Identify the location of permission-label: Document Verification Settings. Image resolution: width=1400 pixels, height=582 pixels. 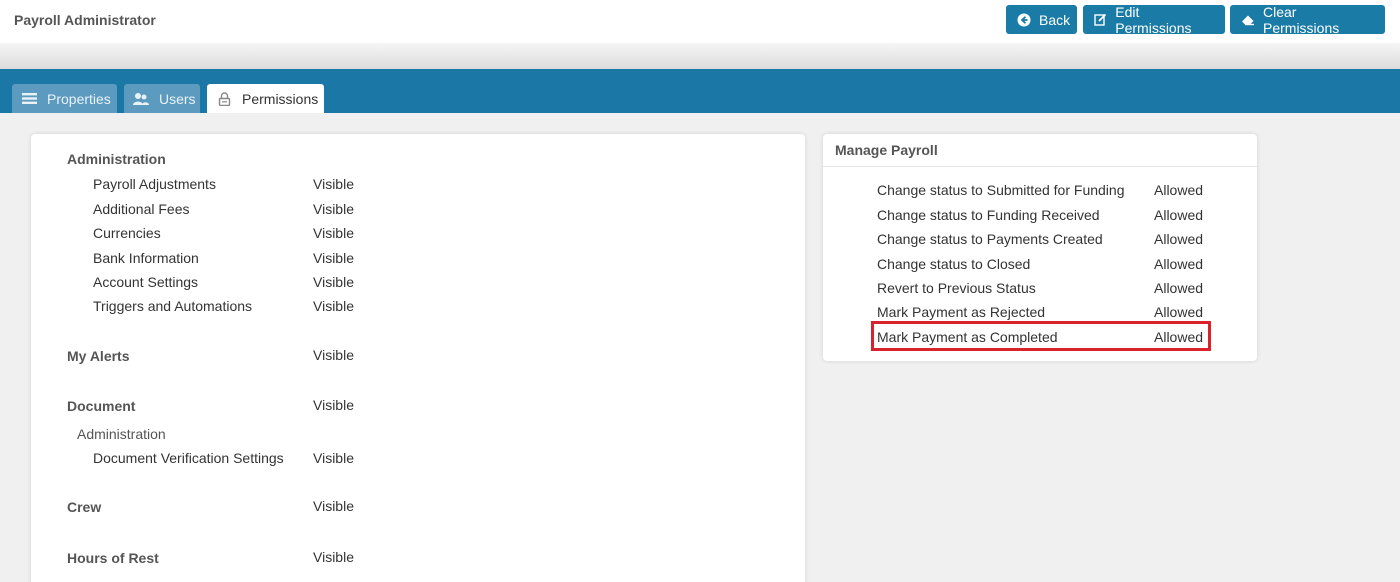
(188, 458).